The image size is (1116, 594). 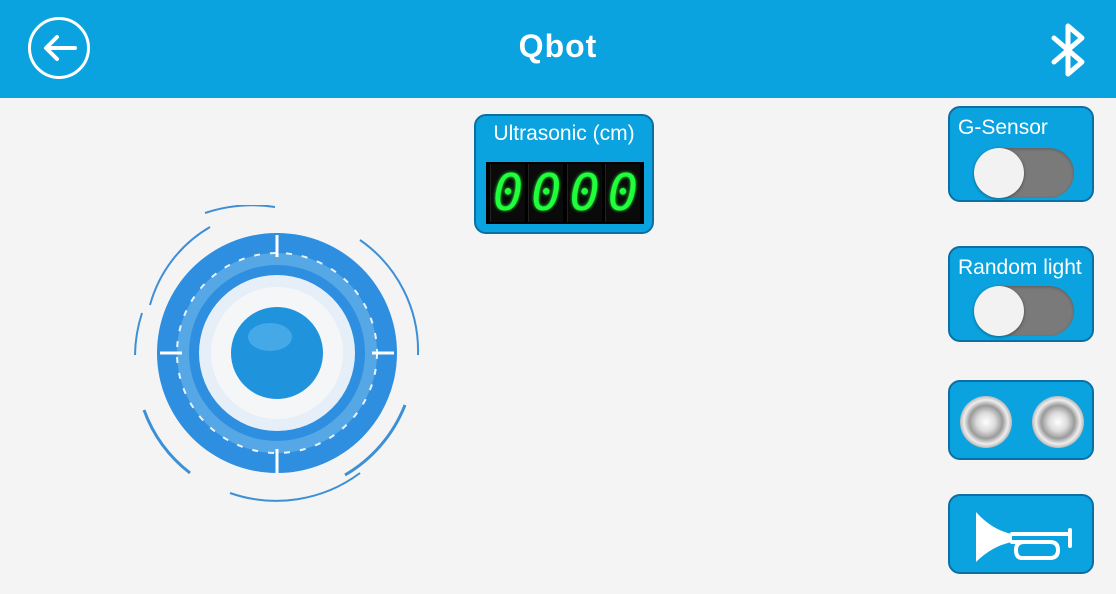 What do you see at coordinates (1024, 537) in the screenshot?
I see `horn-icon` at bounding box center [1024, 537].